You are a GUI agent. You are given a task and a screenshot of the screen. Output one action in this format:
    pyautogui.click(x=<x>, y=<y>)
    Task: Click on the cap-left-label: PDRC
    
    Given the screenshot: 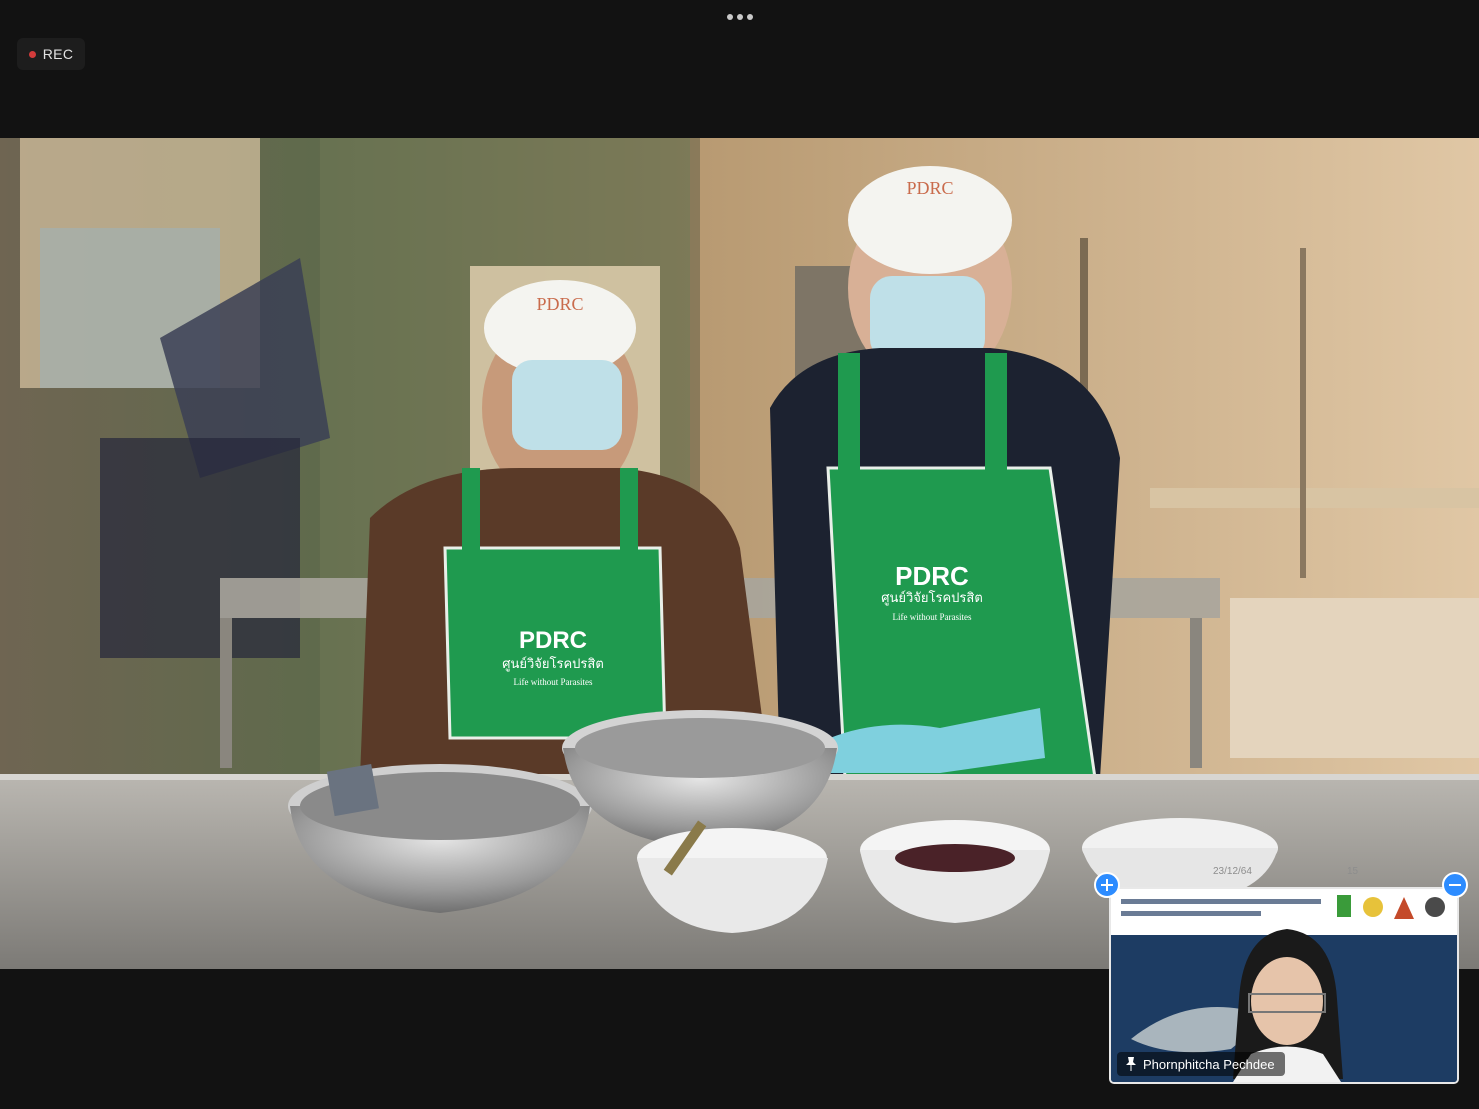 What is the action you would take?
    pyautogui.click(x=559, y=304)
    